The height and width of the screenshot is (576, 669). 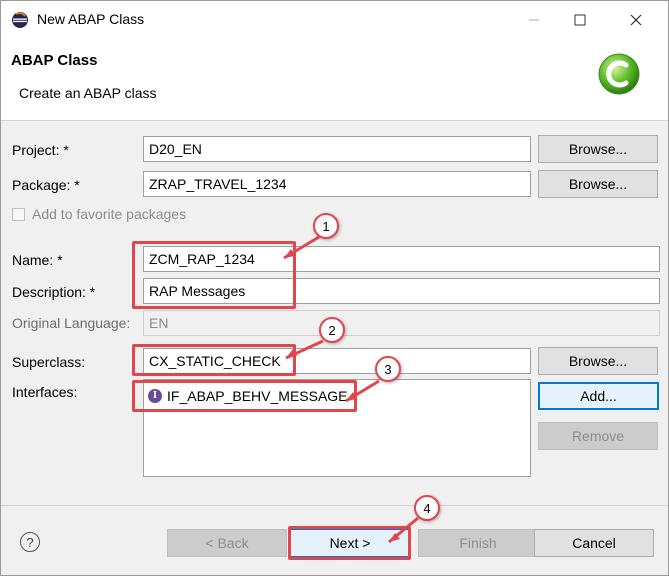 I want to click on package-label: Package: *, so click(x=46, y=185).